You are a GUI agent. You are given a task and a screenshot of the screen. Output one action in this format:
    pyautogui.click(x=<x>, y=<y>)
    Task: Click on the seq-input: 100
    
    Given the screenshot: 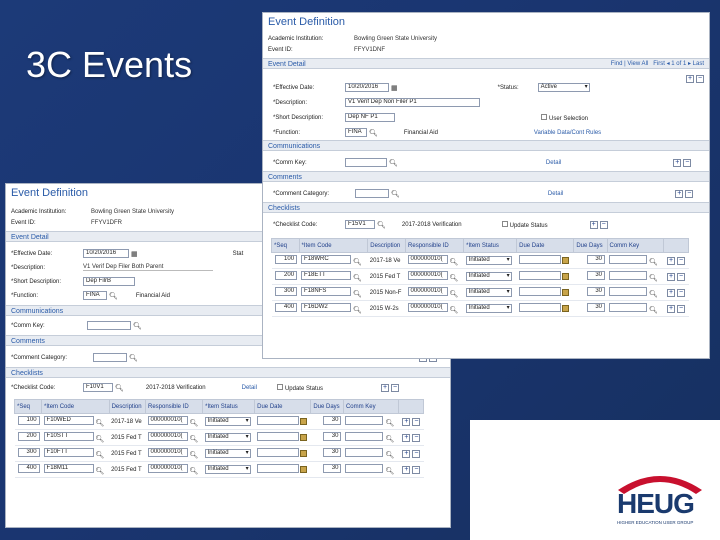 What is the action you would take?
    pyautogui.click(x=286, y=259)
    